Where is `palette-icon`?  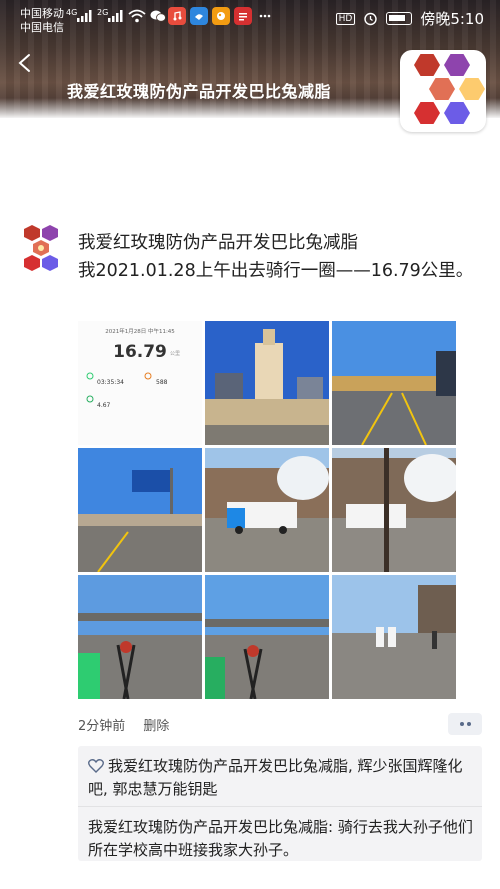
palette-icon is located at coordinates (221, 16).